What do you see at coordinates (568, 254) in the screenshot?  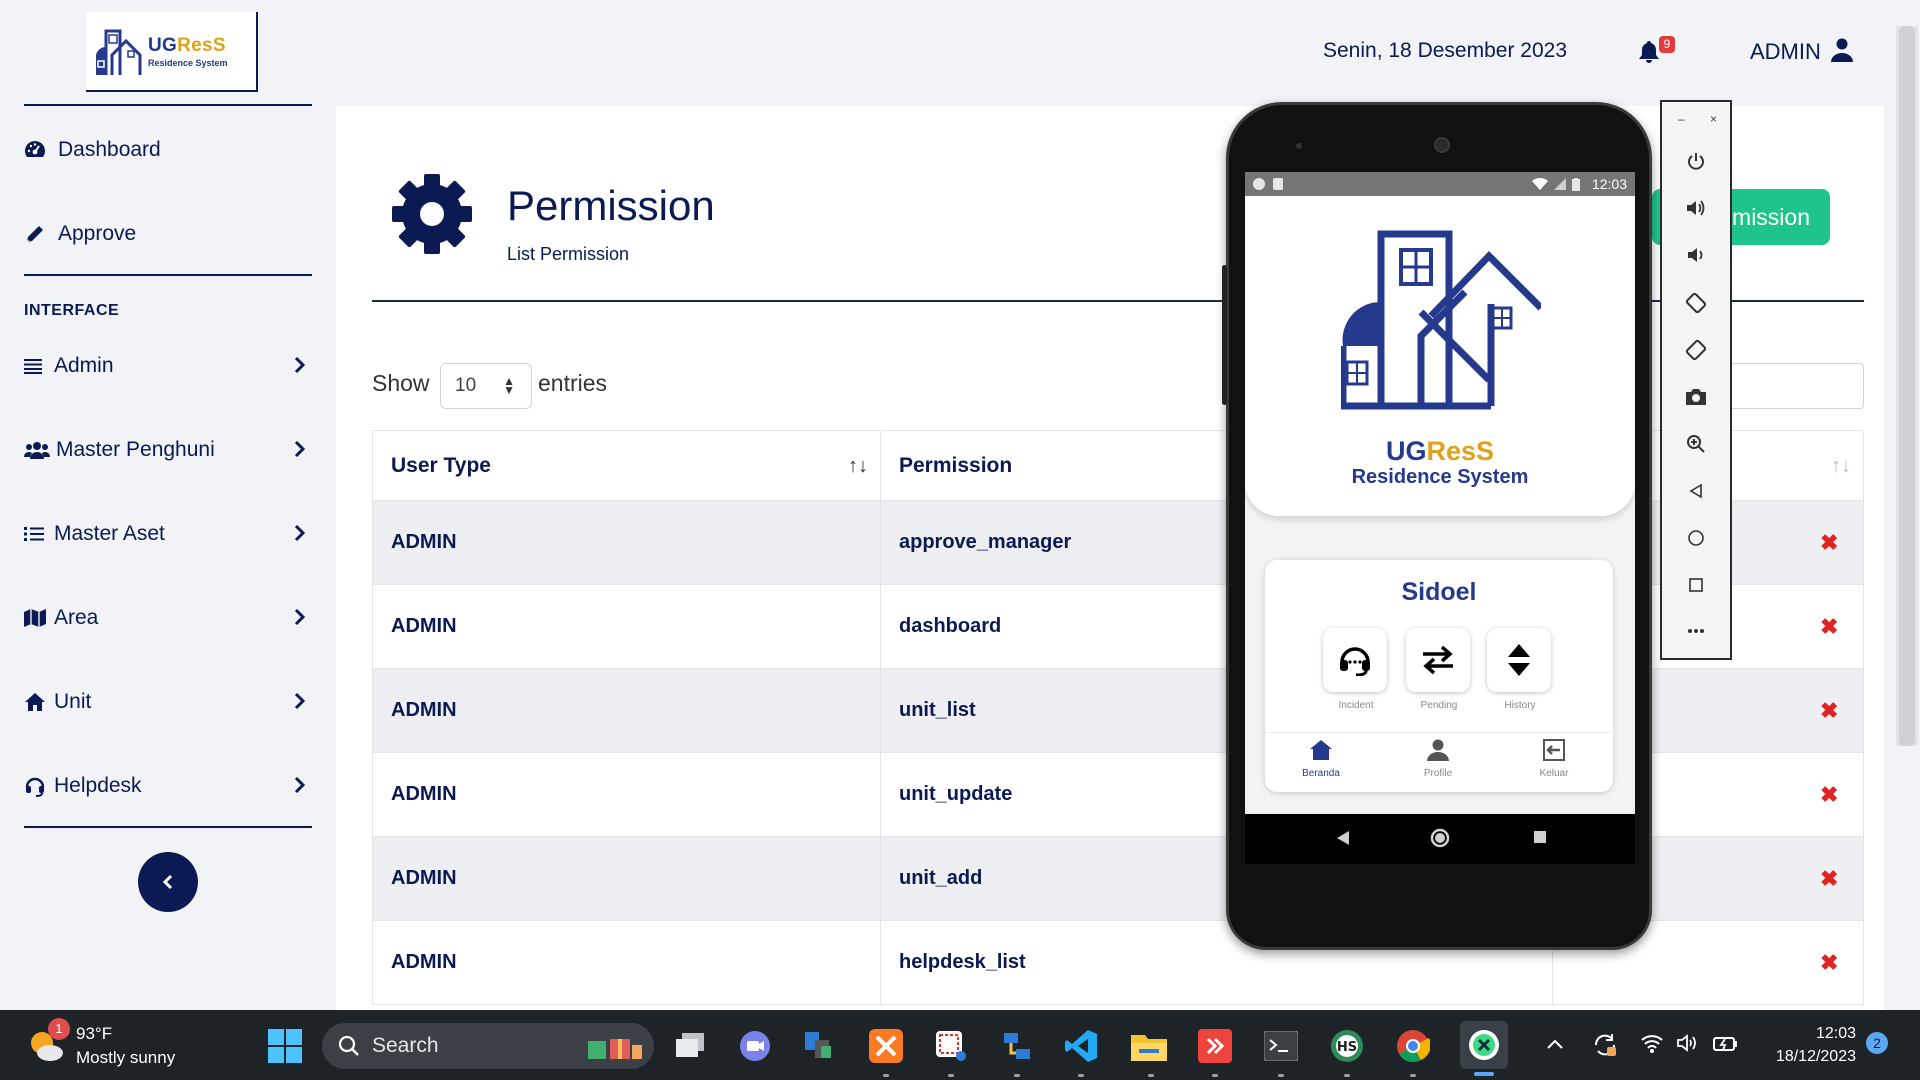 I see `page-subtitle: List Permission` at bounding box center [568, 254].